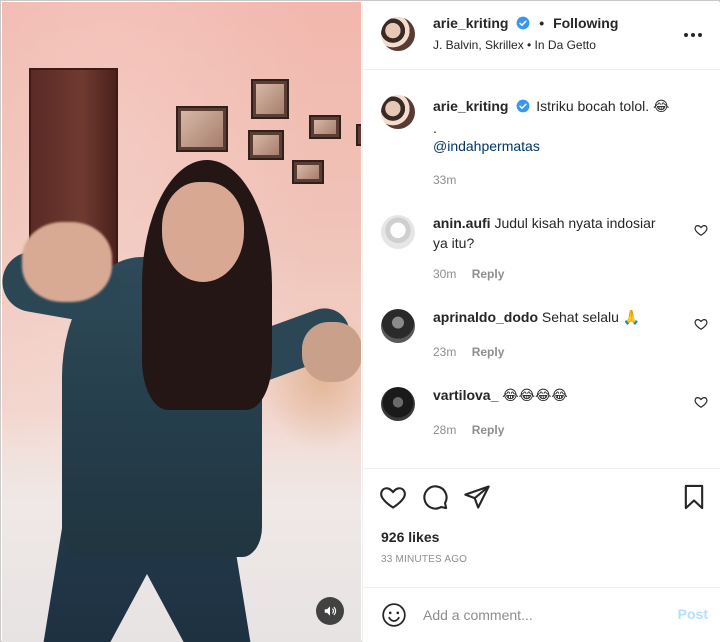  Describe the element at coordinates (591, 317) in the screenshot. I see `comment-text: Sehat selalu 🙏` at that location.